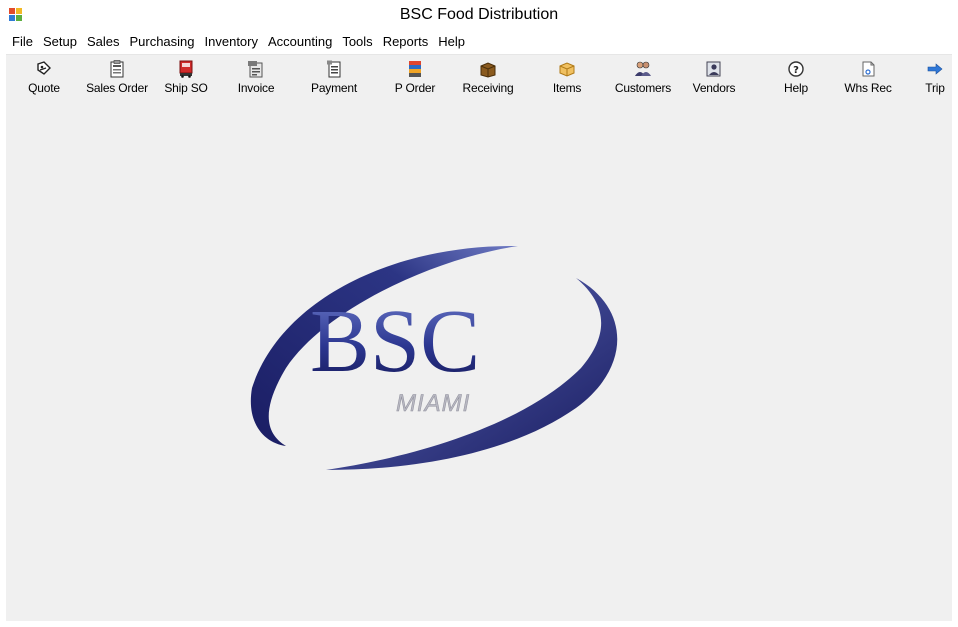 The width and height of the screenshot is (958, 627). What do you see at coordinates (22, 42) in the screenshot?
I see `menu-file: File` at bounding box center [22, 42].